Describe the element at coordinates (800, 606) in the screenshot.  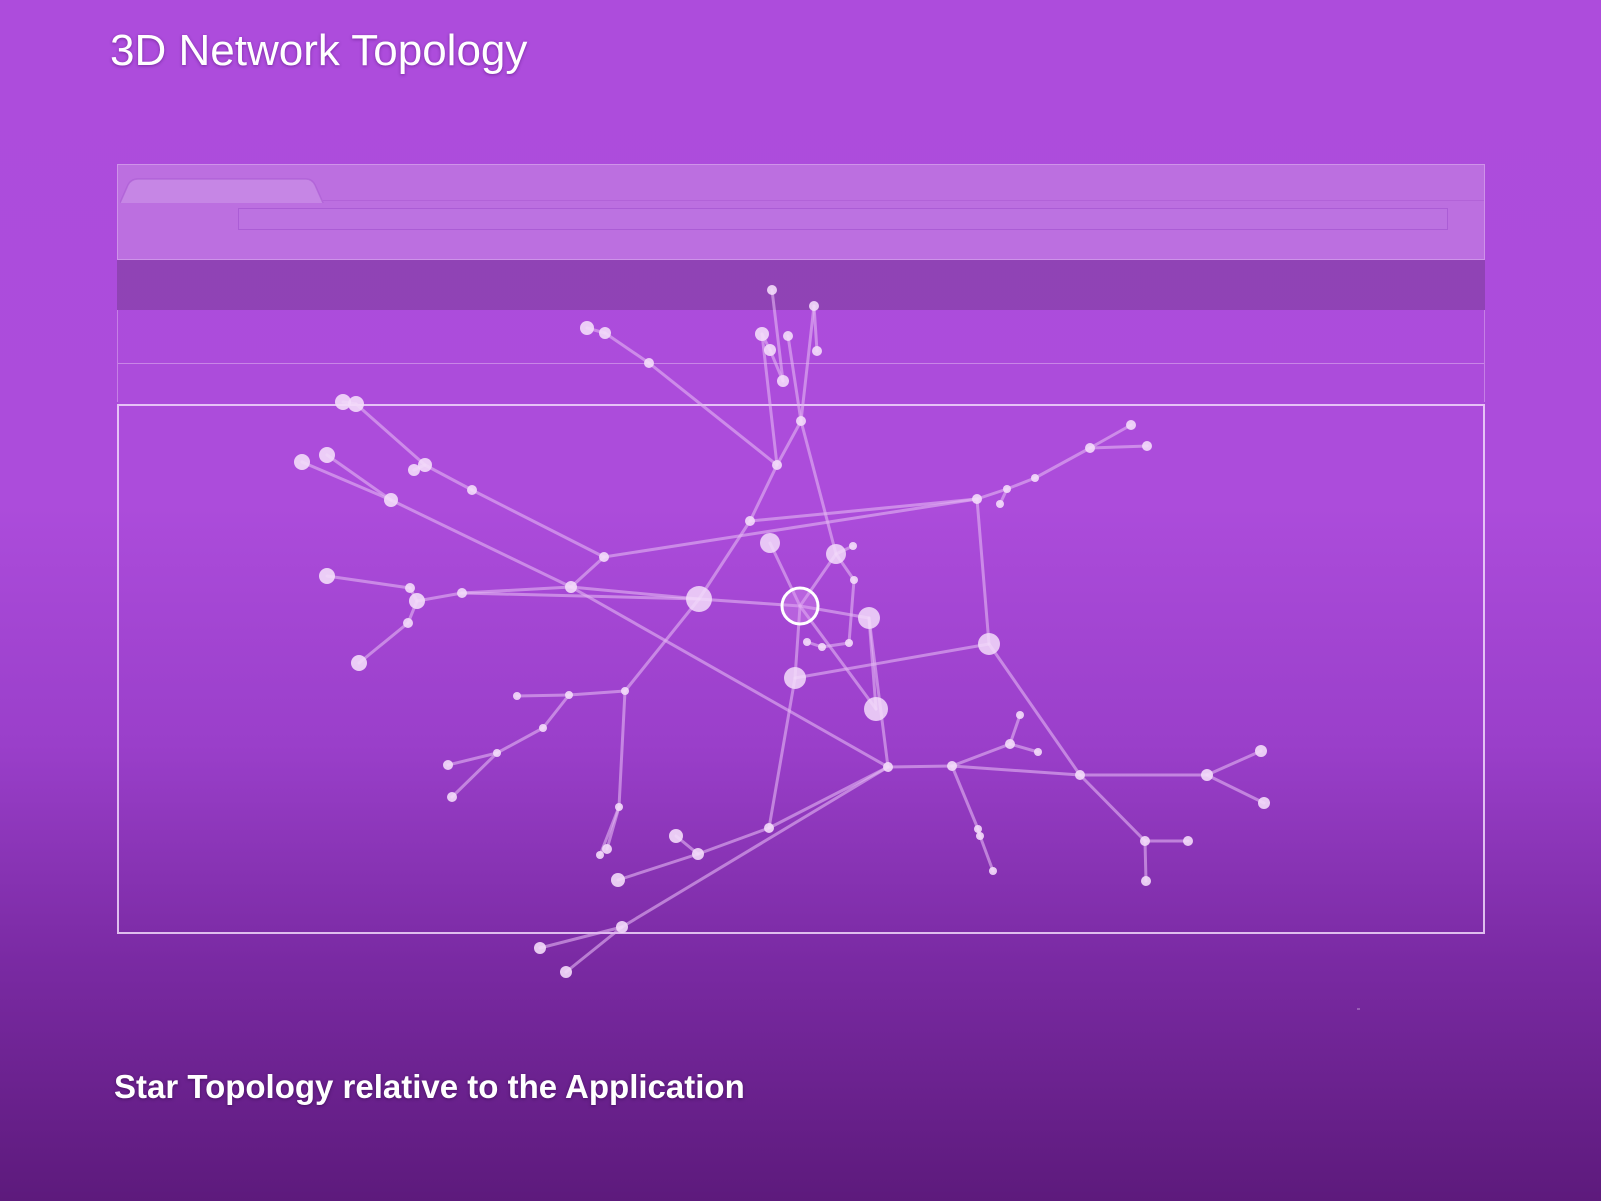
I see `selected-node-ring-icon` at that location.